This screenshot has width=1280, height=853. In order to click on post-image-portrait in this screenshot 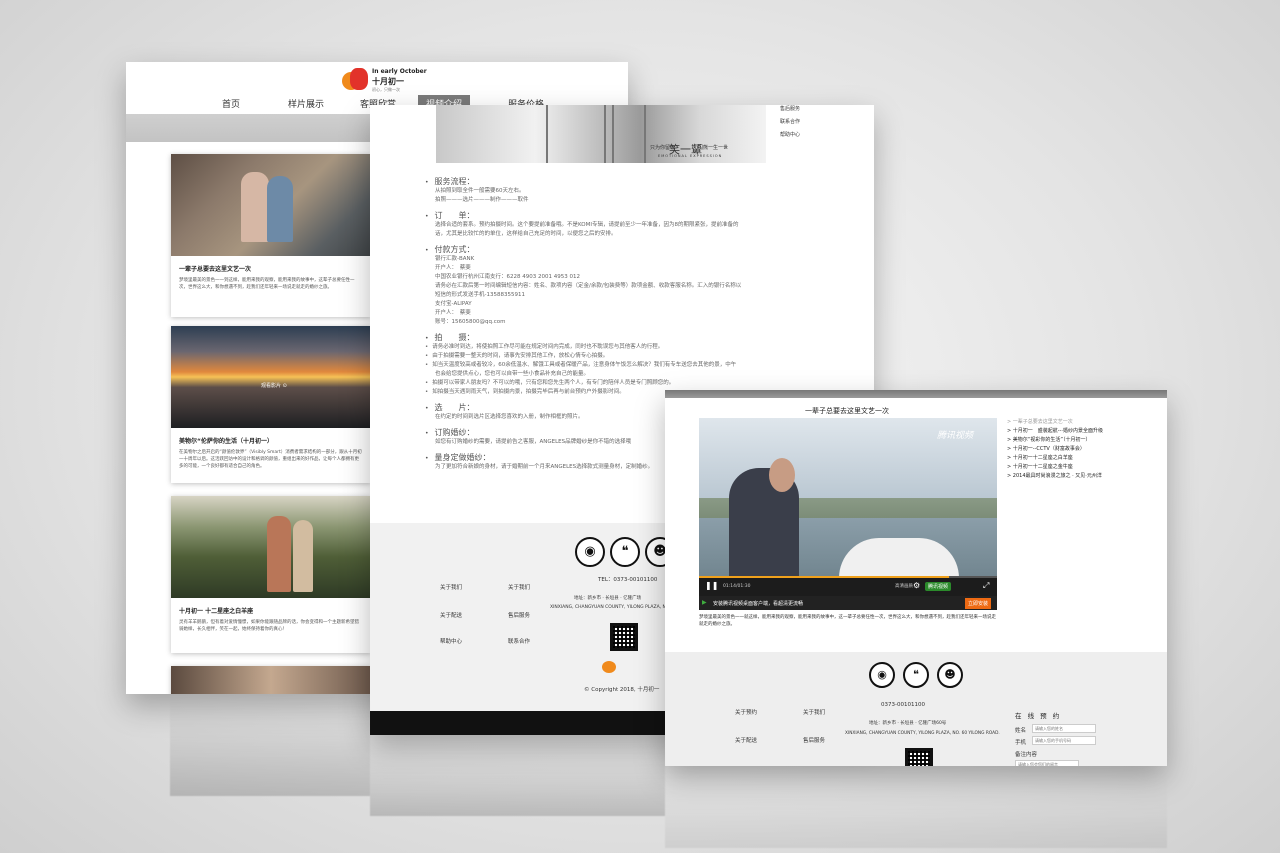, I will do `click(271, 680)`.